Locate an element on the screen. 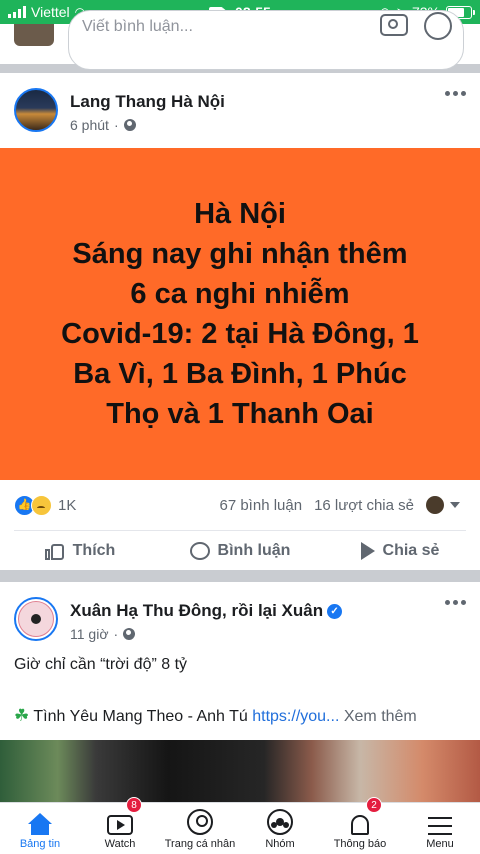 The image size is (480, 854). sad-reaction-icon is located at coordinates (41, 505).